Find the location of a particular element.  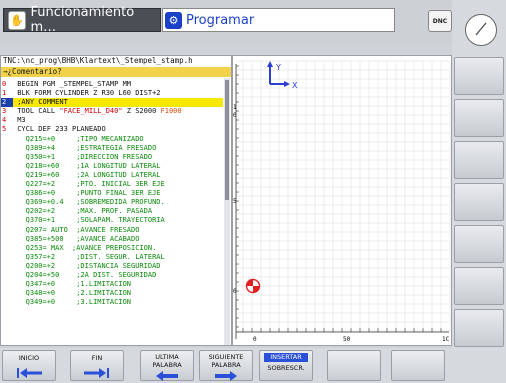

program-line: Q357=+2 ;DIST. SEGUR. LATERAL is located at coordinates (112, 257).